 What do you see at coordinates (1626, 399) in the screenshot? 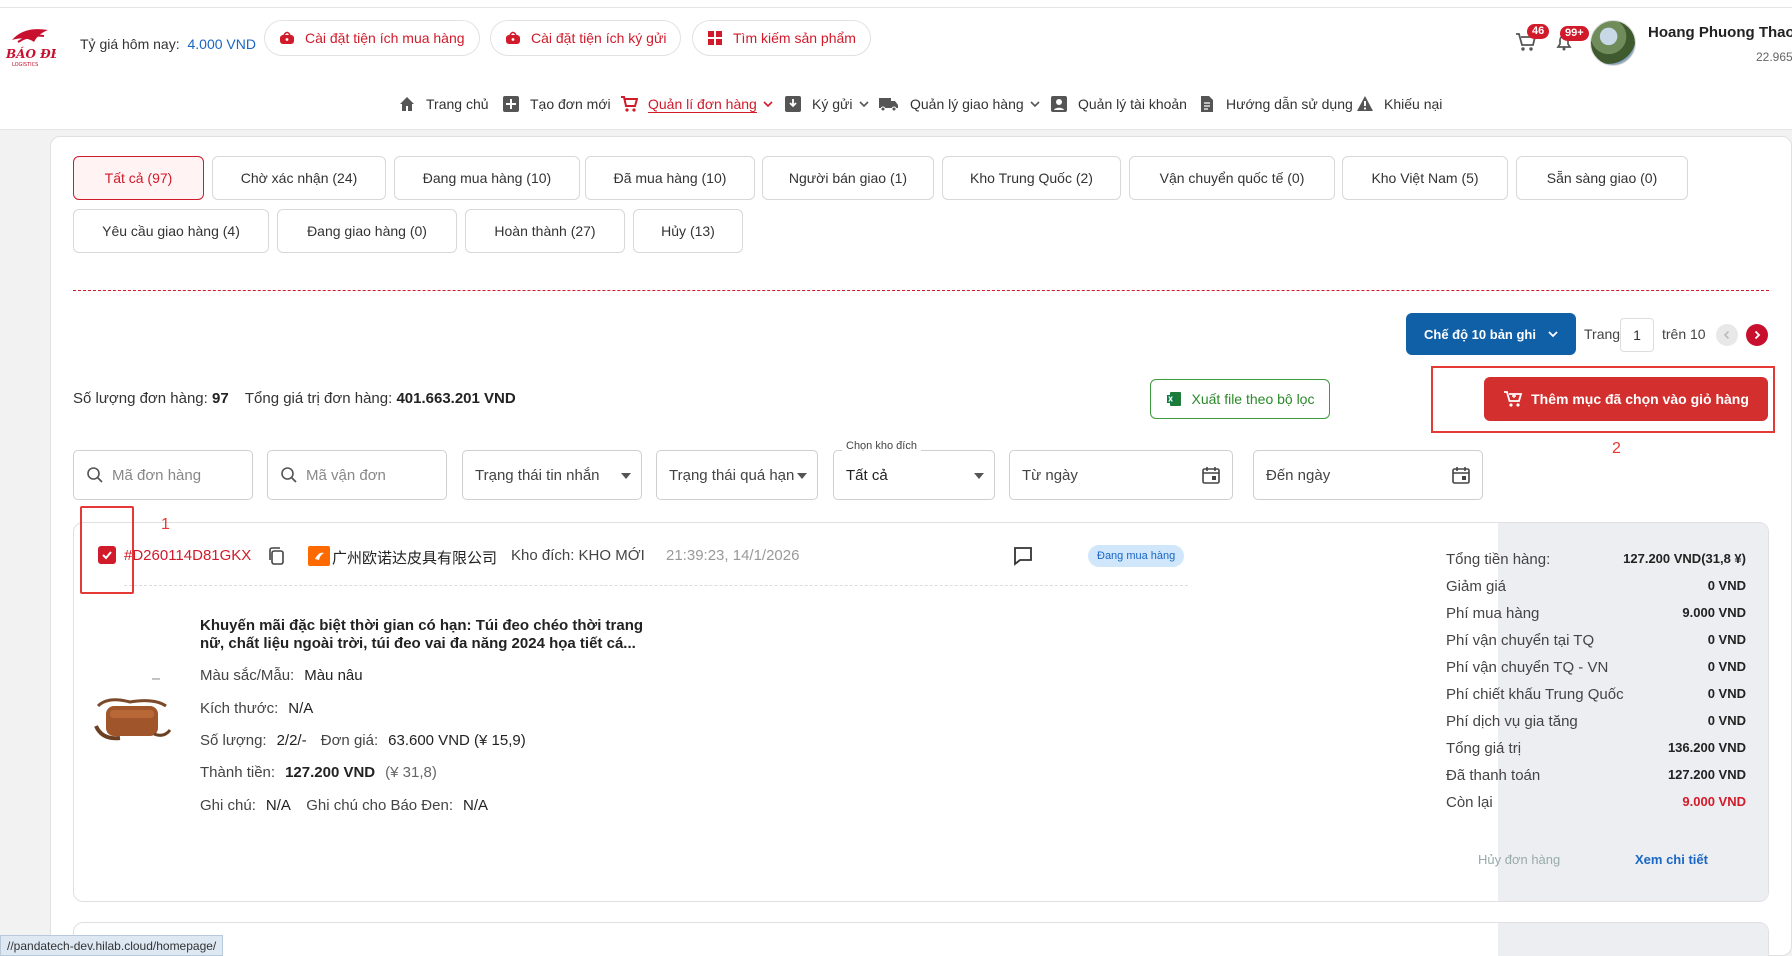
I see `add-selected-to-cart-button: Thêm mục đã chọn vào giỏ hàng` at bounding box center [1626, 399].